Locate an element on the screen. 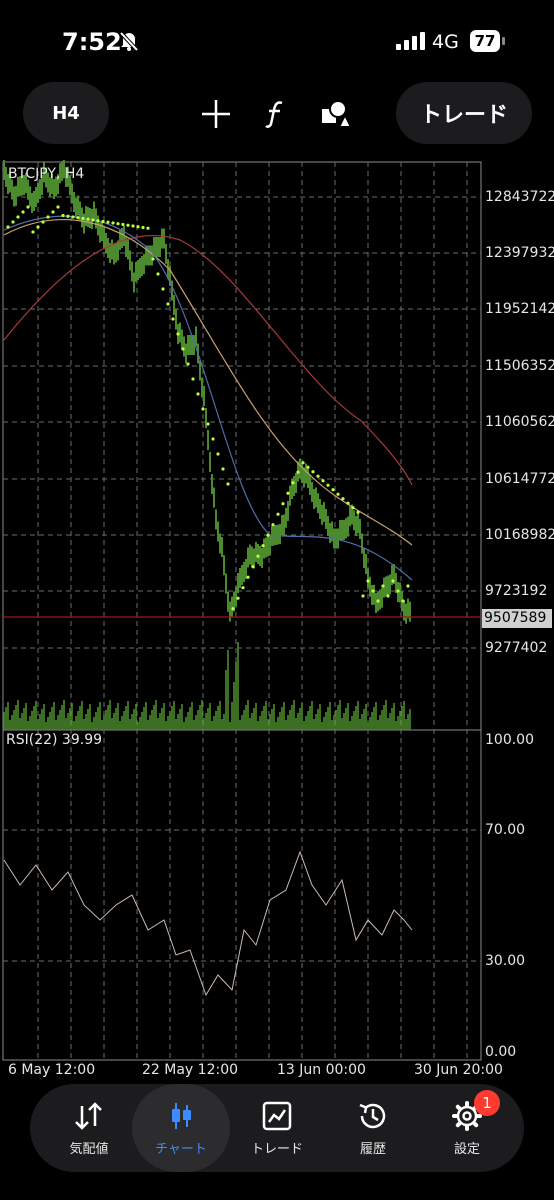  tab-settings: 設定 is located at coordinates (467, 1128).